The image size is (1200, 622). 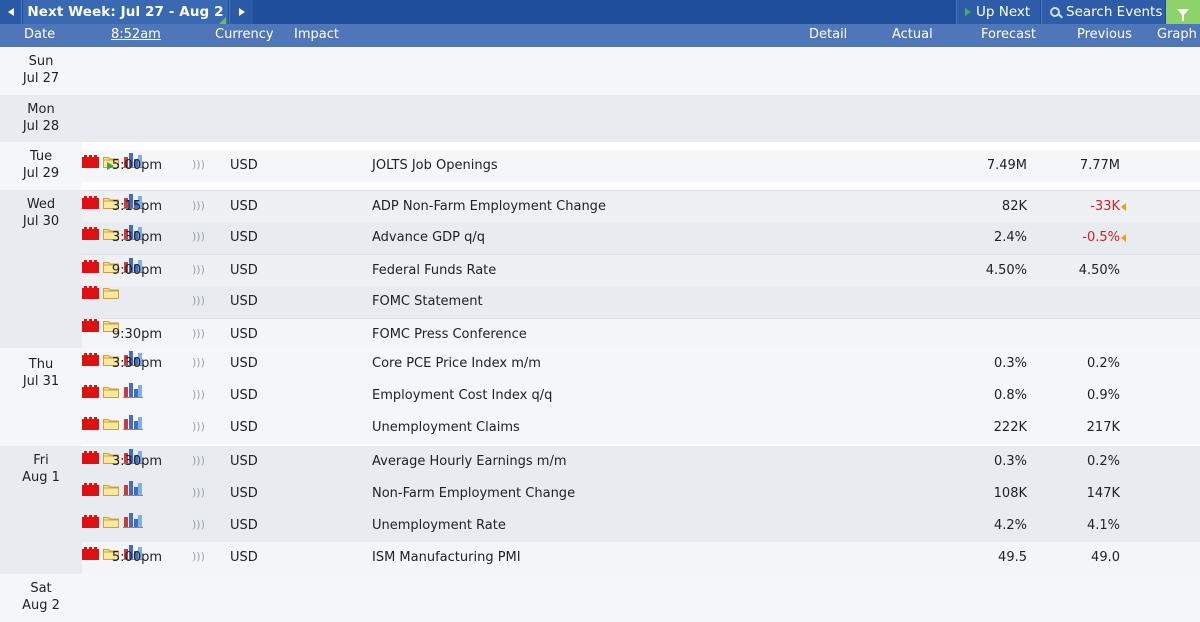 I want to click on event-row: 9:30pm ))) USD FOMC Press Conference, so click(x=641, y=334).